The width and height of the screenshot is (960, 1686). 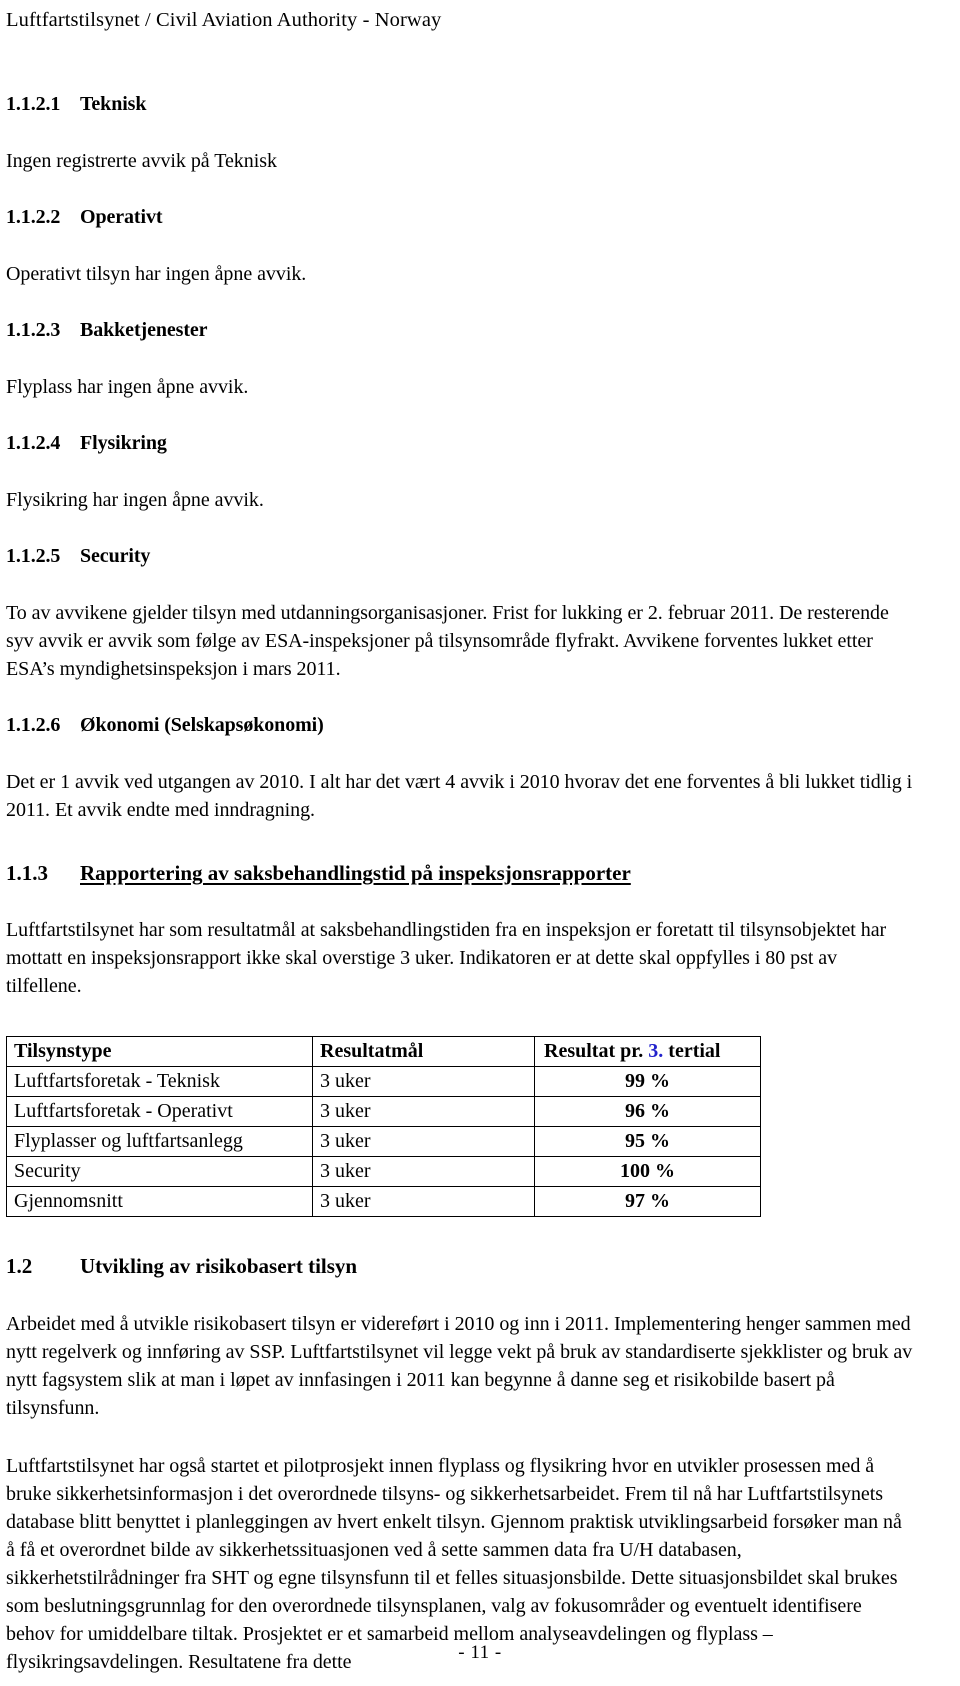 I want to click on heading-title-operativt: Operativt, so click(x=121, y=217).